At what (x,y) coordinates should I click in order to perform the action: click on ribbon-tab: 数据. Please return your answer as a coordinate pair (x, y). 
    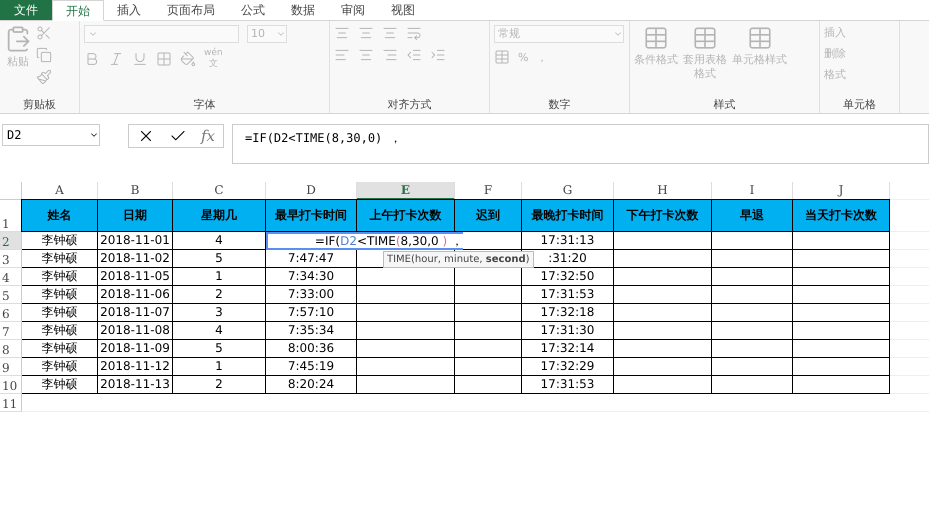
    Looking at the image, I should click on (303, 10).